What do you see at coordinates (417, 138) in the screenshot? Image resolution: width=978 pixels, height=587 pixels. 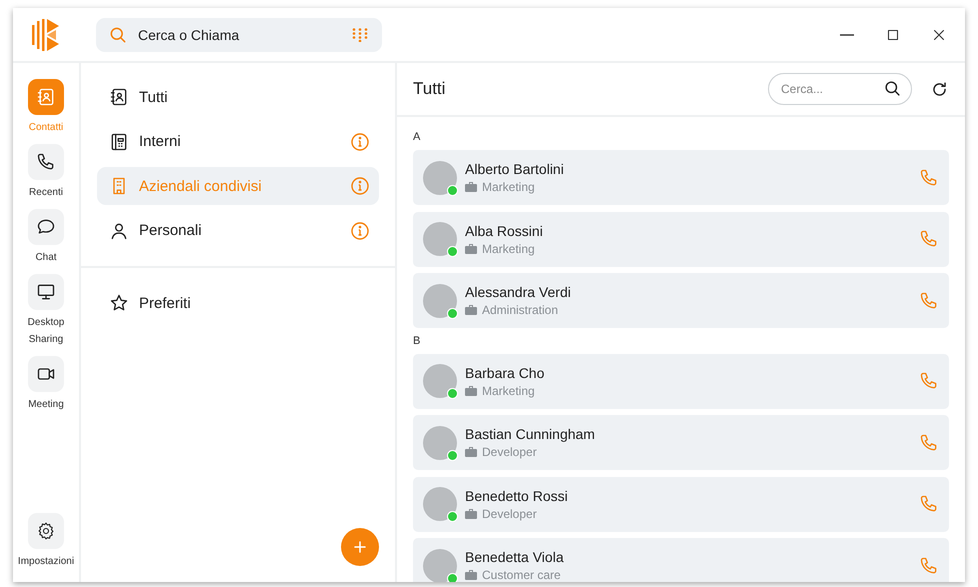 I see `section-letter: A` at bounding box center [417, 138].